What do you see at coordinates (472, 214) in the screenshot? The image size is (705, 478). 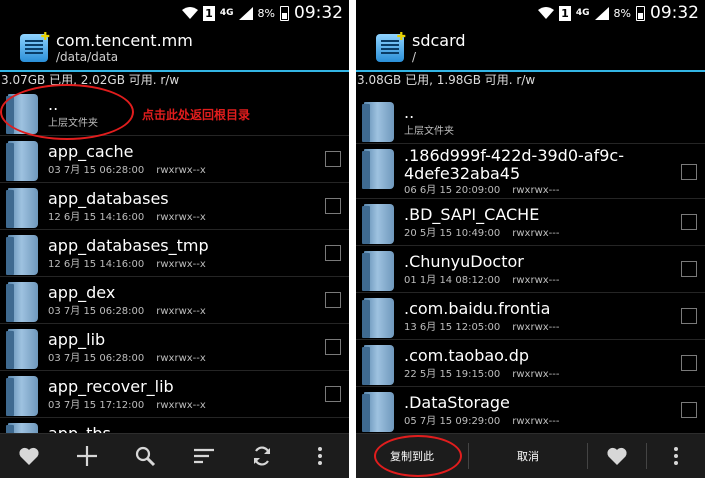 I see `file-name: .BD_SAPI_CACHE` at bounding box center [472, 214].